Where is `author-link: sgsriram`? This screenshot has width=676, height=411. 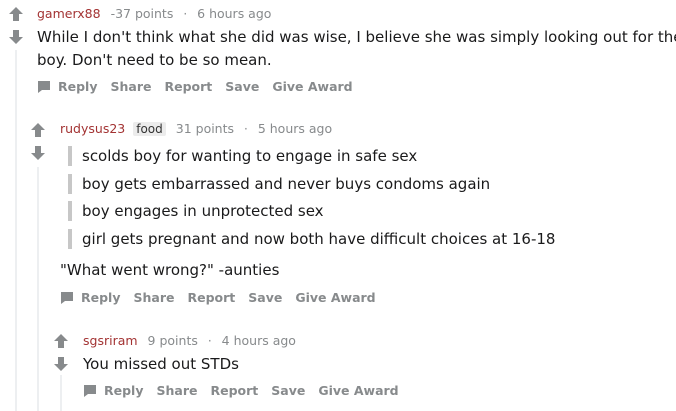 author-link: sgsriram is located at coordinates (110, 340).